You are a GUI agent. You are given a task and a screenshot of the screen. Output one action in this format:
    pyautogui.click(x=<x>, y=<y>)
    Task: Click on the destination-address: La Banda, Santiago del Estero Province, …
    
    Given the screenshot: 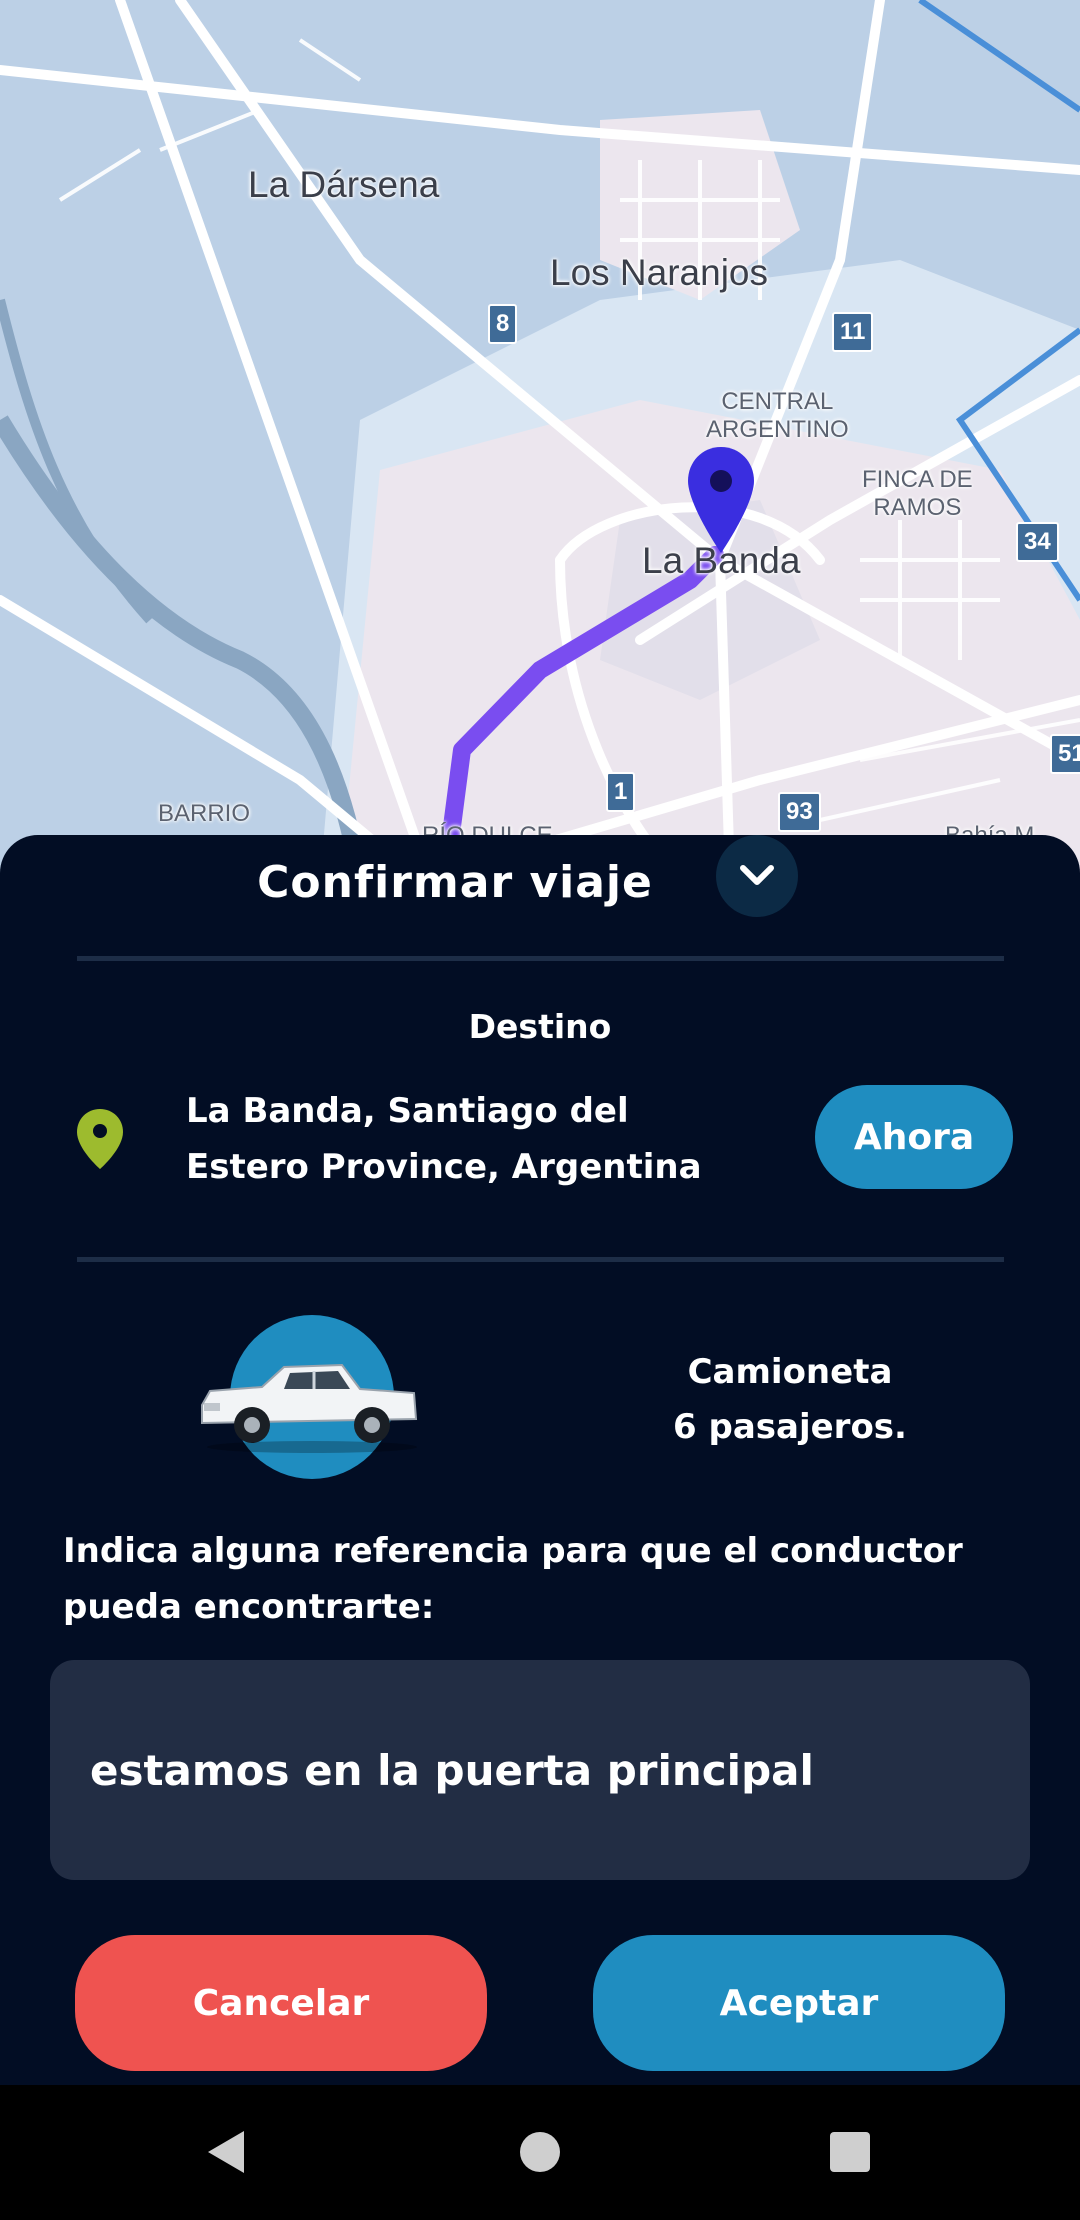 What is the action you would take?
    pyautogui.click(x=444, y=1139)
    